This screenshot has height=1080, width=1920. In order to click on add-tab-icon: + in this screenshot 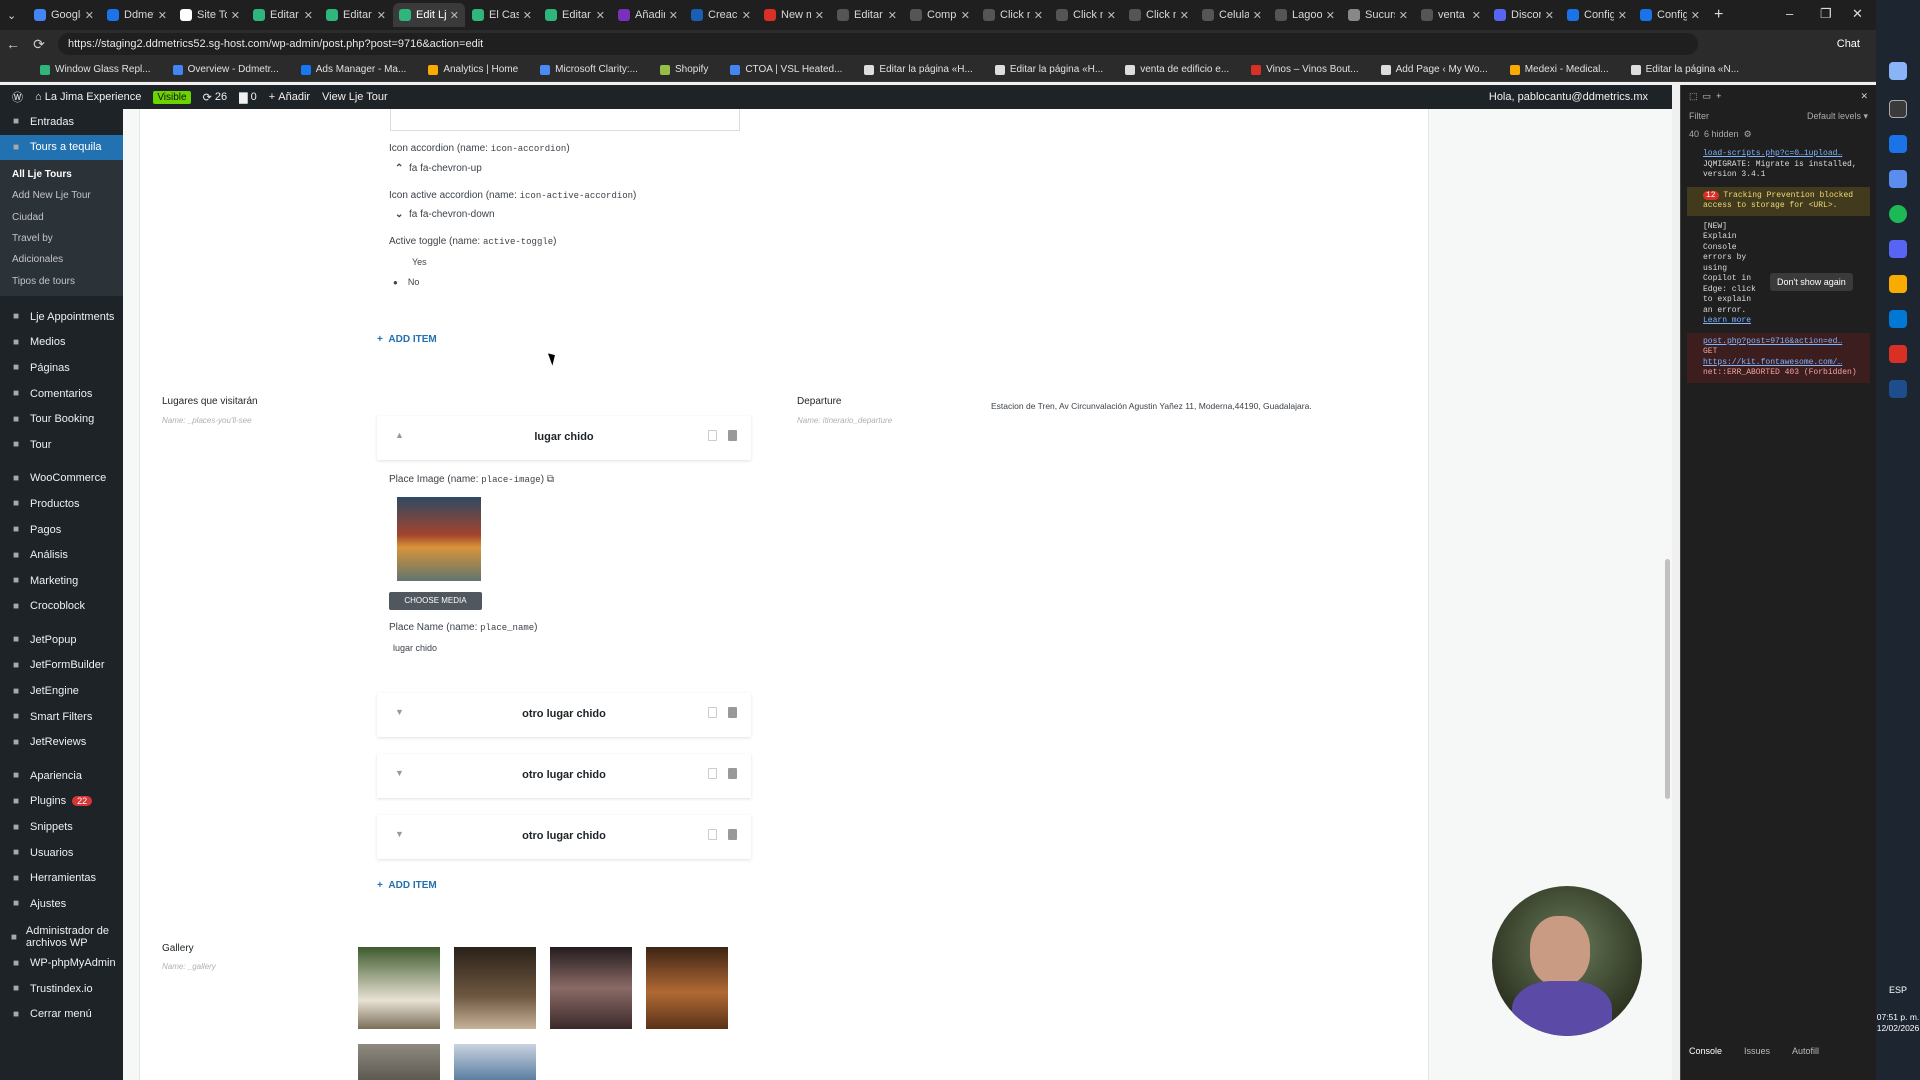, I will do `click(1718, 96)`.